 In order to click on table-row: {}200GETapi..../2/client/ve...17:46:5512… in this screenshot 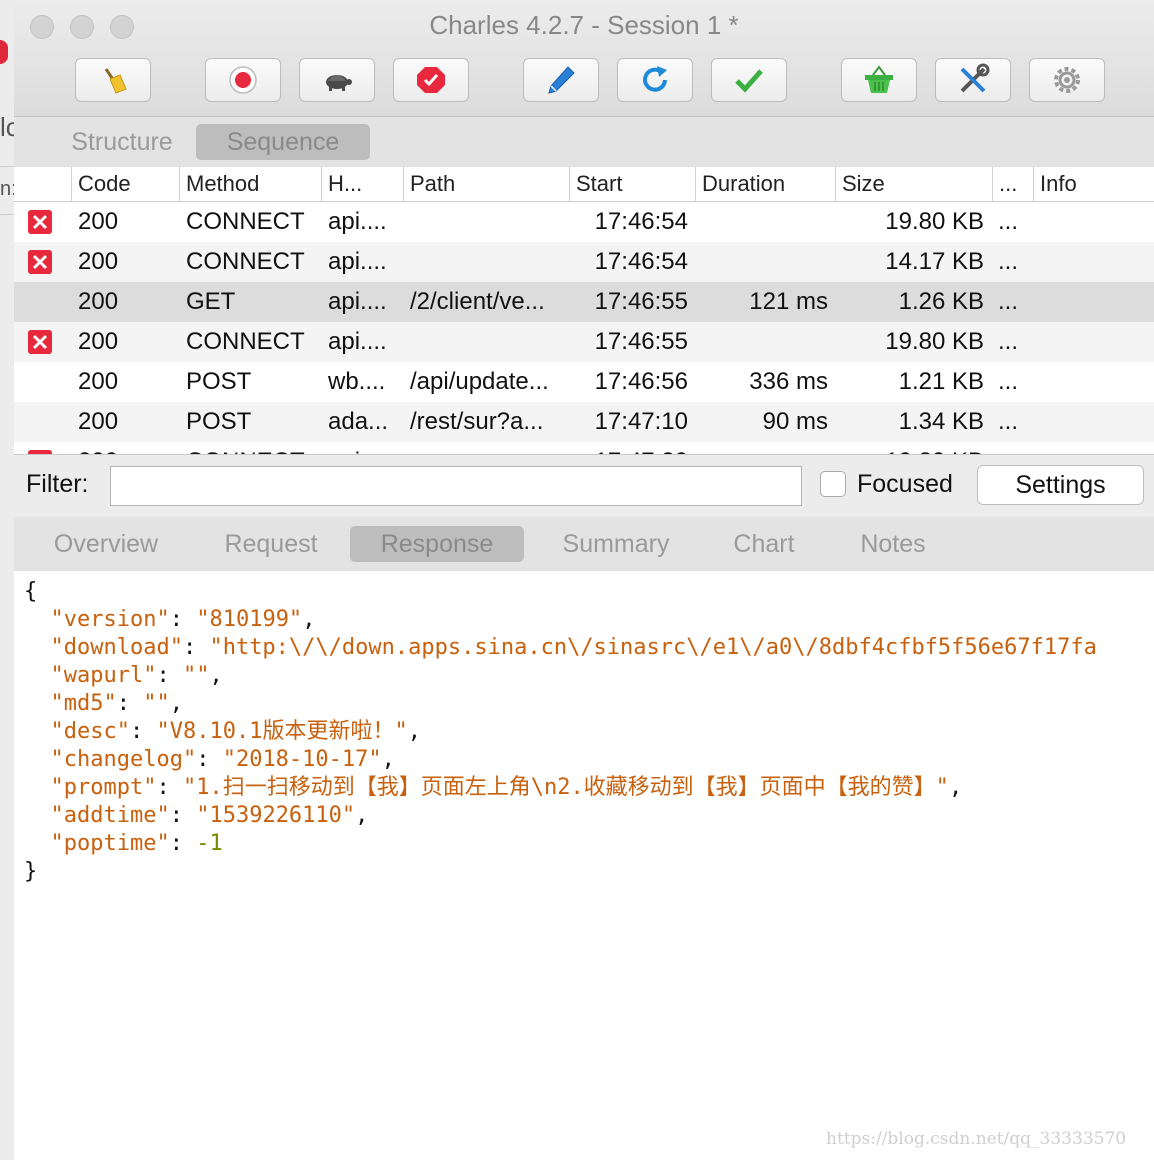, I will do `click(584, 302)`.